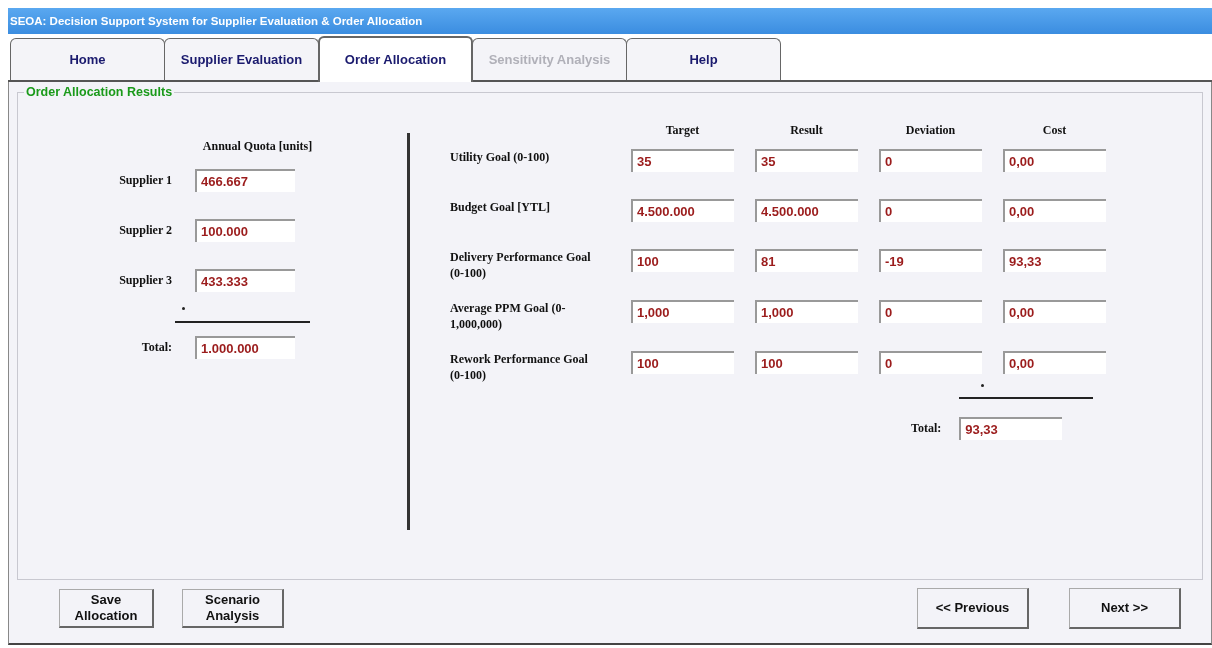  I want to click on window-title: SEOA: Decision Support System for Supplier Evaluation & Order Allocation, so click(610, 21).